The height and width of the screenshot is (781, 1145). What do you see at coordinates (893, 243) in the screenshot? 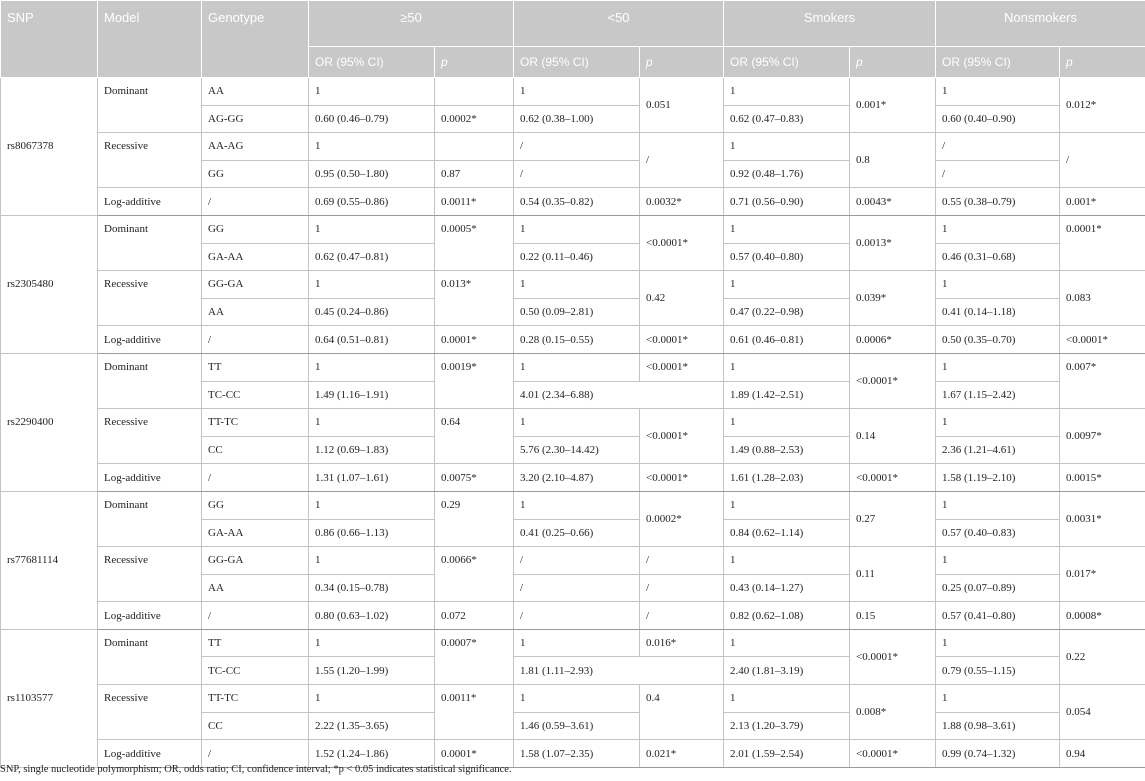
I see `p-cell: 0.0013*` at bounding box center [893, 243].